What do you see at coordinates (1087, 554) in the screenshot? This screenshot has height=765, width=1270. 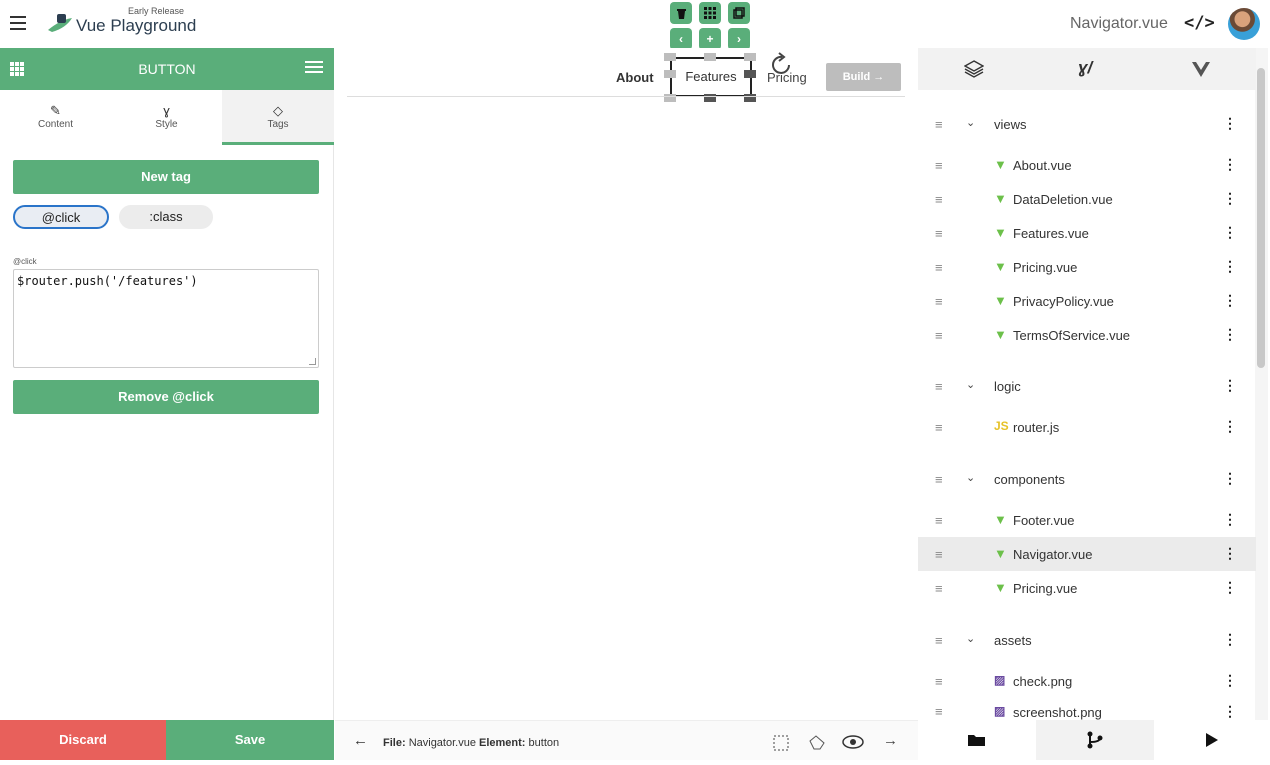 I see `file-row-active: ≡ ▼ Navigator.vue ⋮` at bounding box center [1087, 554].